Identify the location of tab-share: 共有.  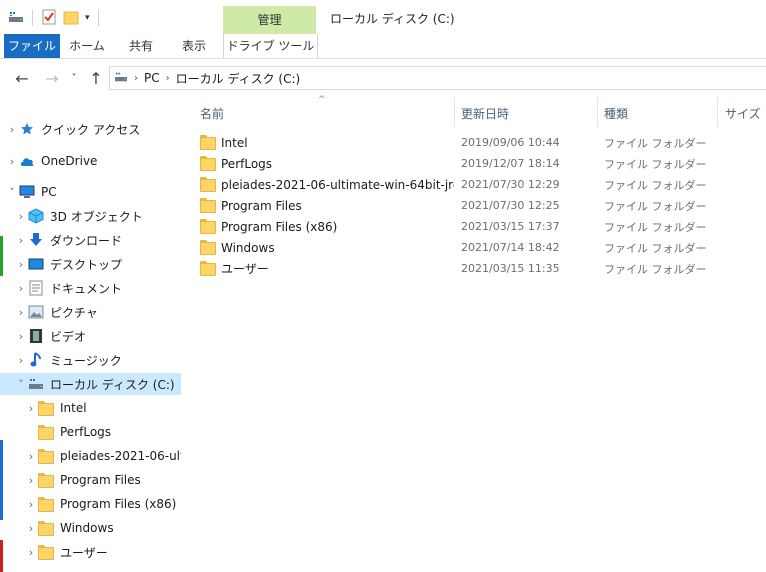
(141, 46).